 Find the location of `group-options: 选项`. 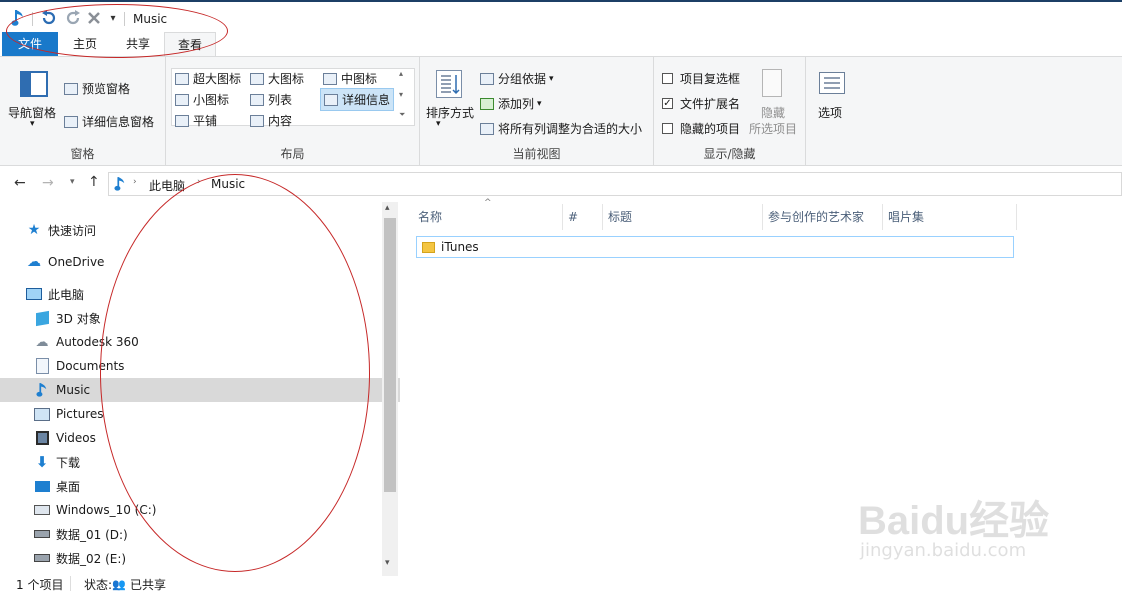

group-options: 选项 is located at coordinates (831, 111).